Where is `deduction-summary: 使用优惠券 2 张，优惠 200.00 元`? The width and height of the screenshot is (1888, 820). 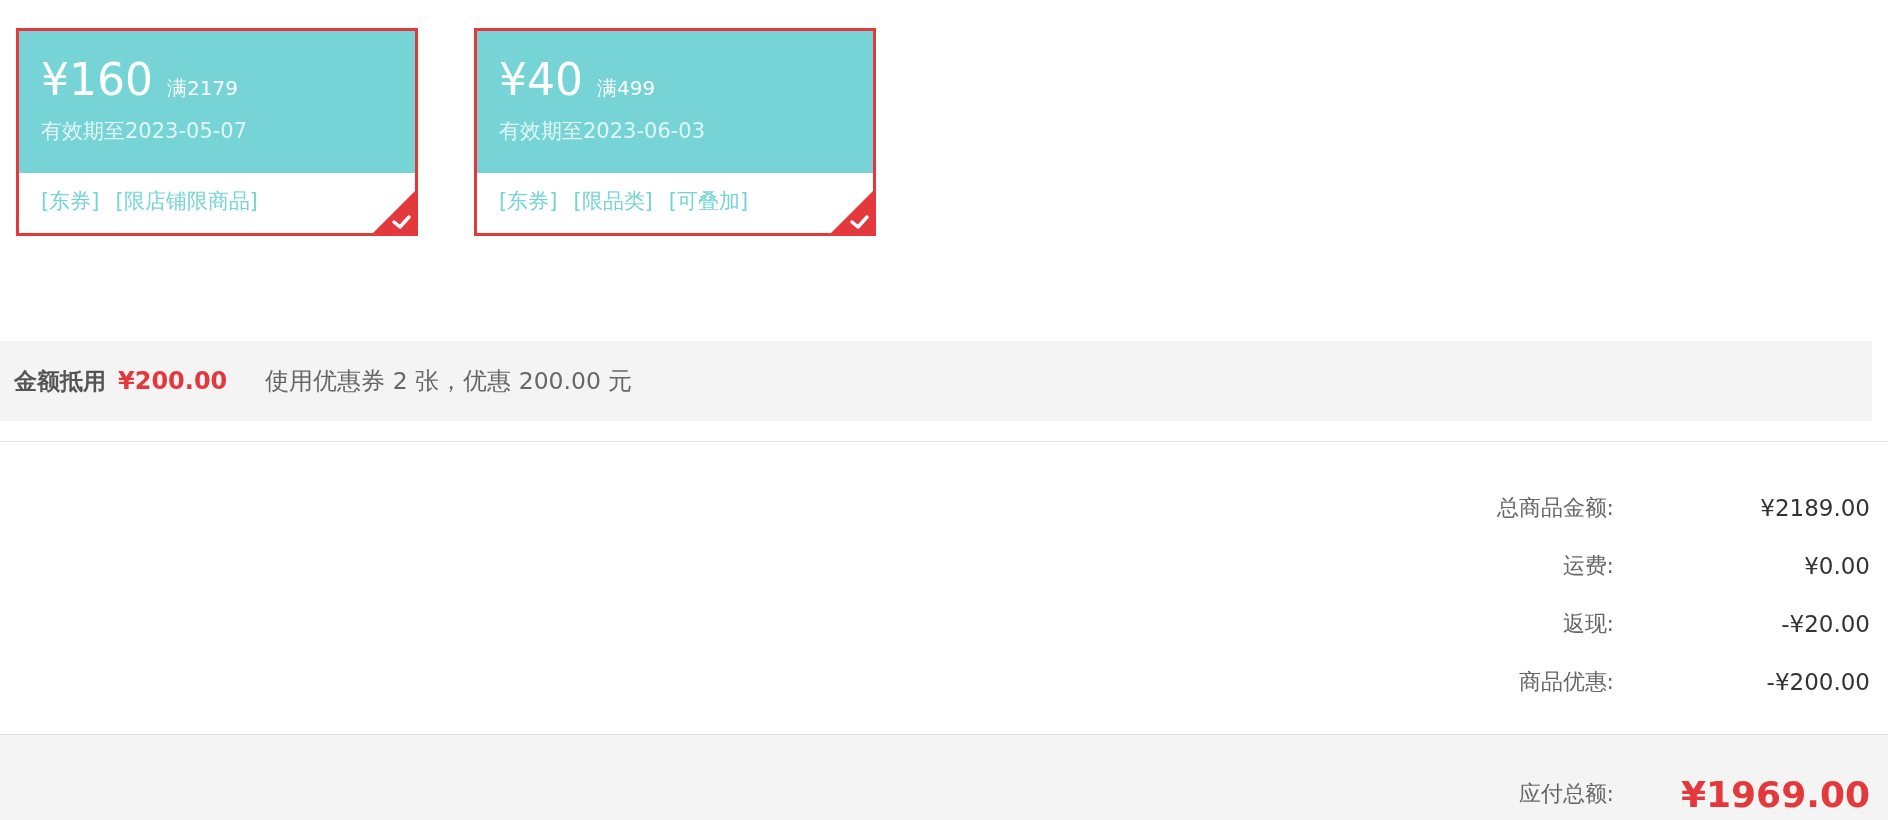
deduction-summary: 使用优惠券 2 张，优惠 200.00 元 is located at coordinates (449, 381).